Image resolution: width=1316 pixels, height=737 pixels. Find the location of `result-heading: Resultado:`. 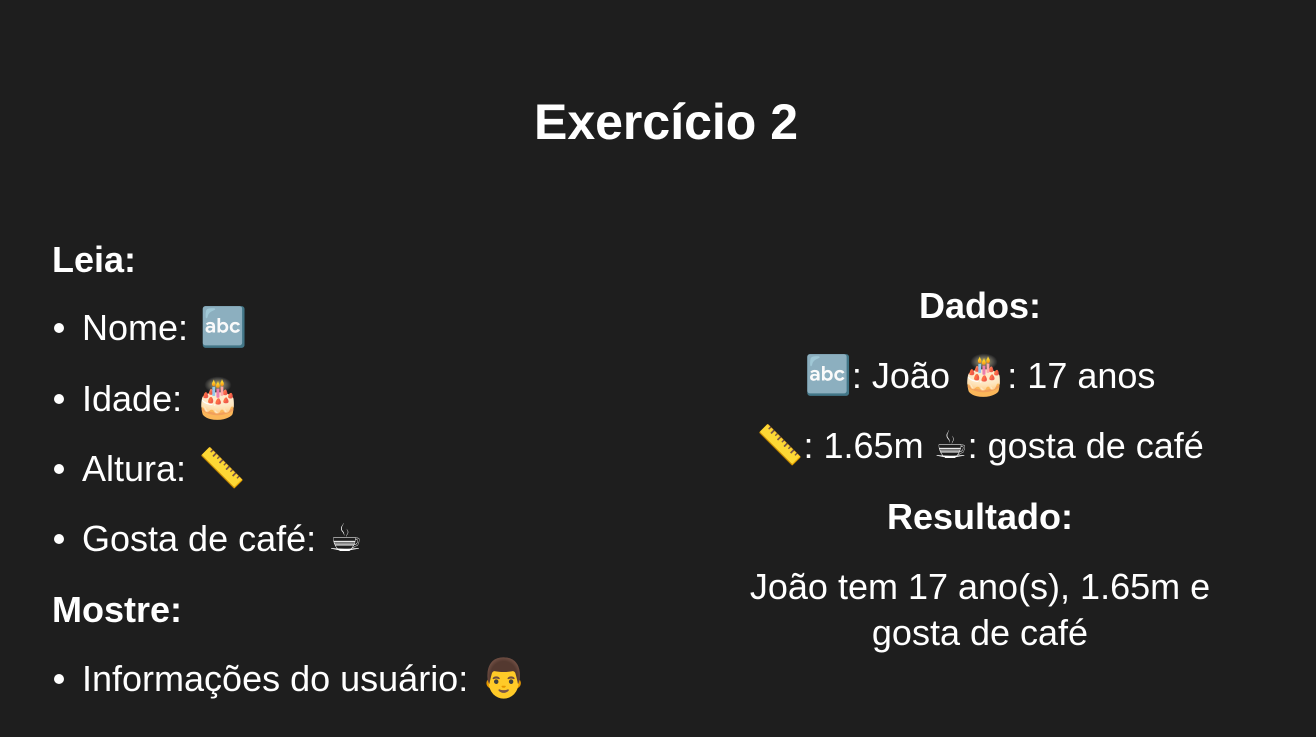

result-heading: Resultado: is located at coordinates (979, 516).